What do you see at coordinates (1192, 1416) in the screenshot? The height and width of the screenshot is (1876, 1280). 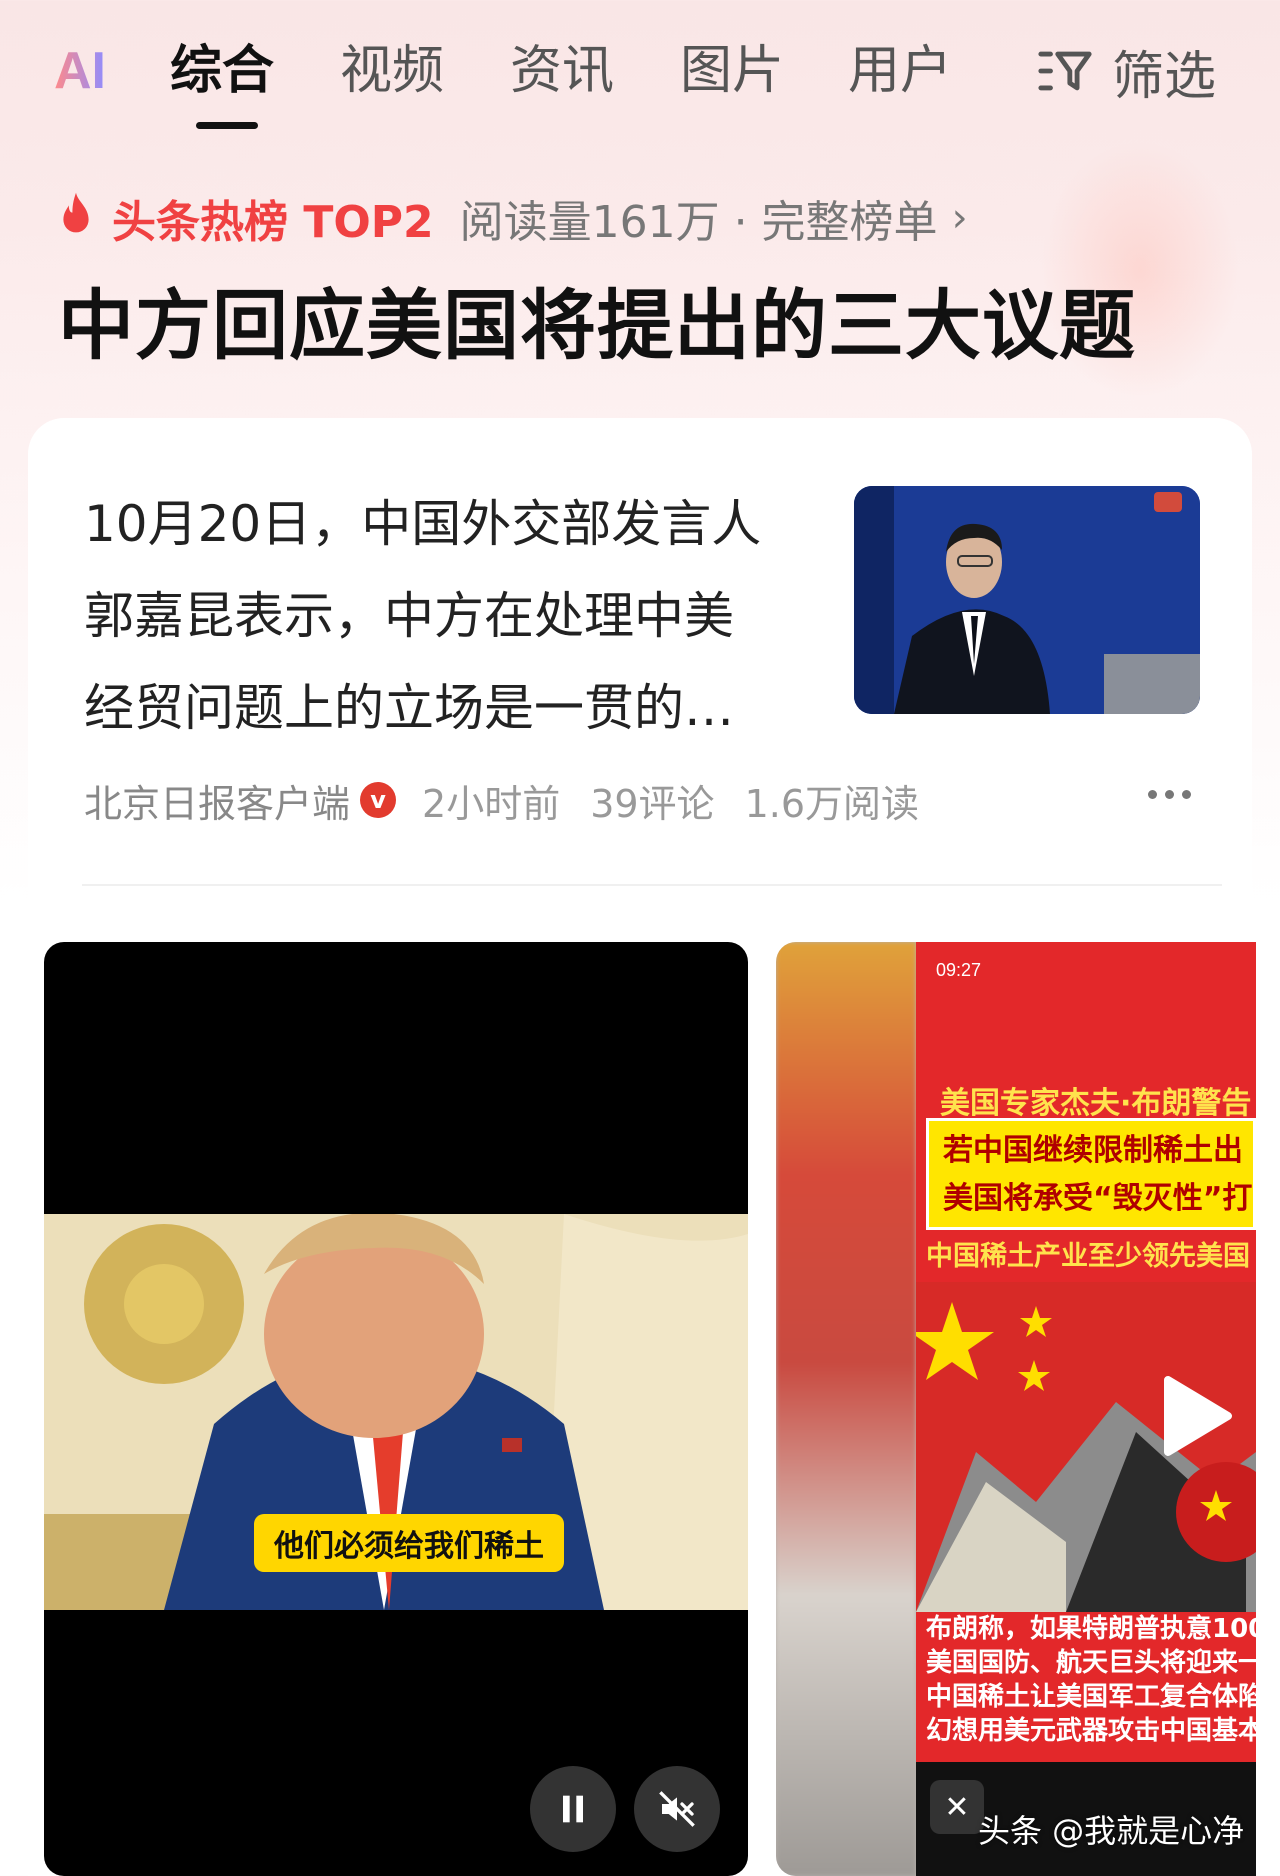 I see `play-icon` at bounding box center [1192, 1416].